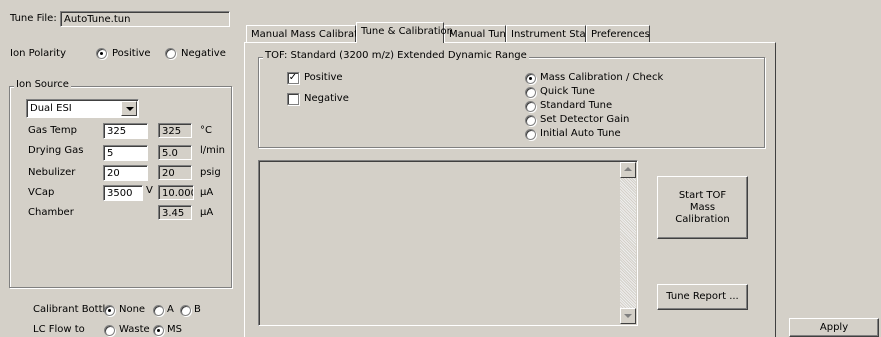 Image resolution: width=881 pixels, height=337 pixels. Describe the element at coordinates (174, 329) in the screenshot. I see `lc-flow-ms-label: MS` at that location.